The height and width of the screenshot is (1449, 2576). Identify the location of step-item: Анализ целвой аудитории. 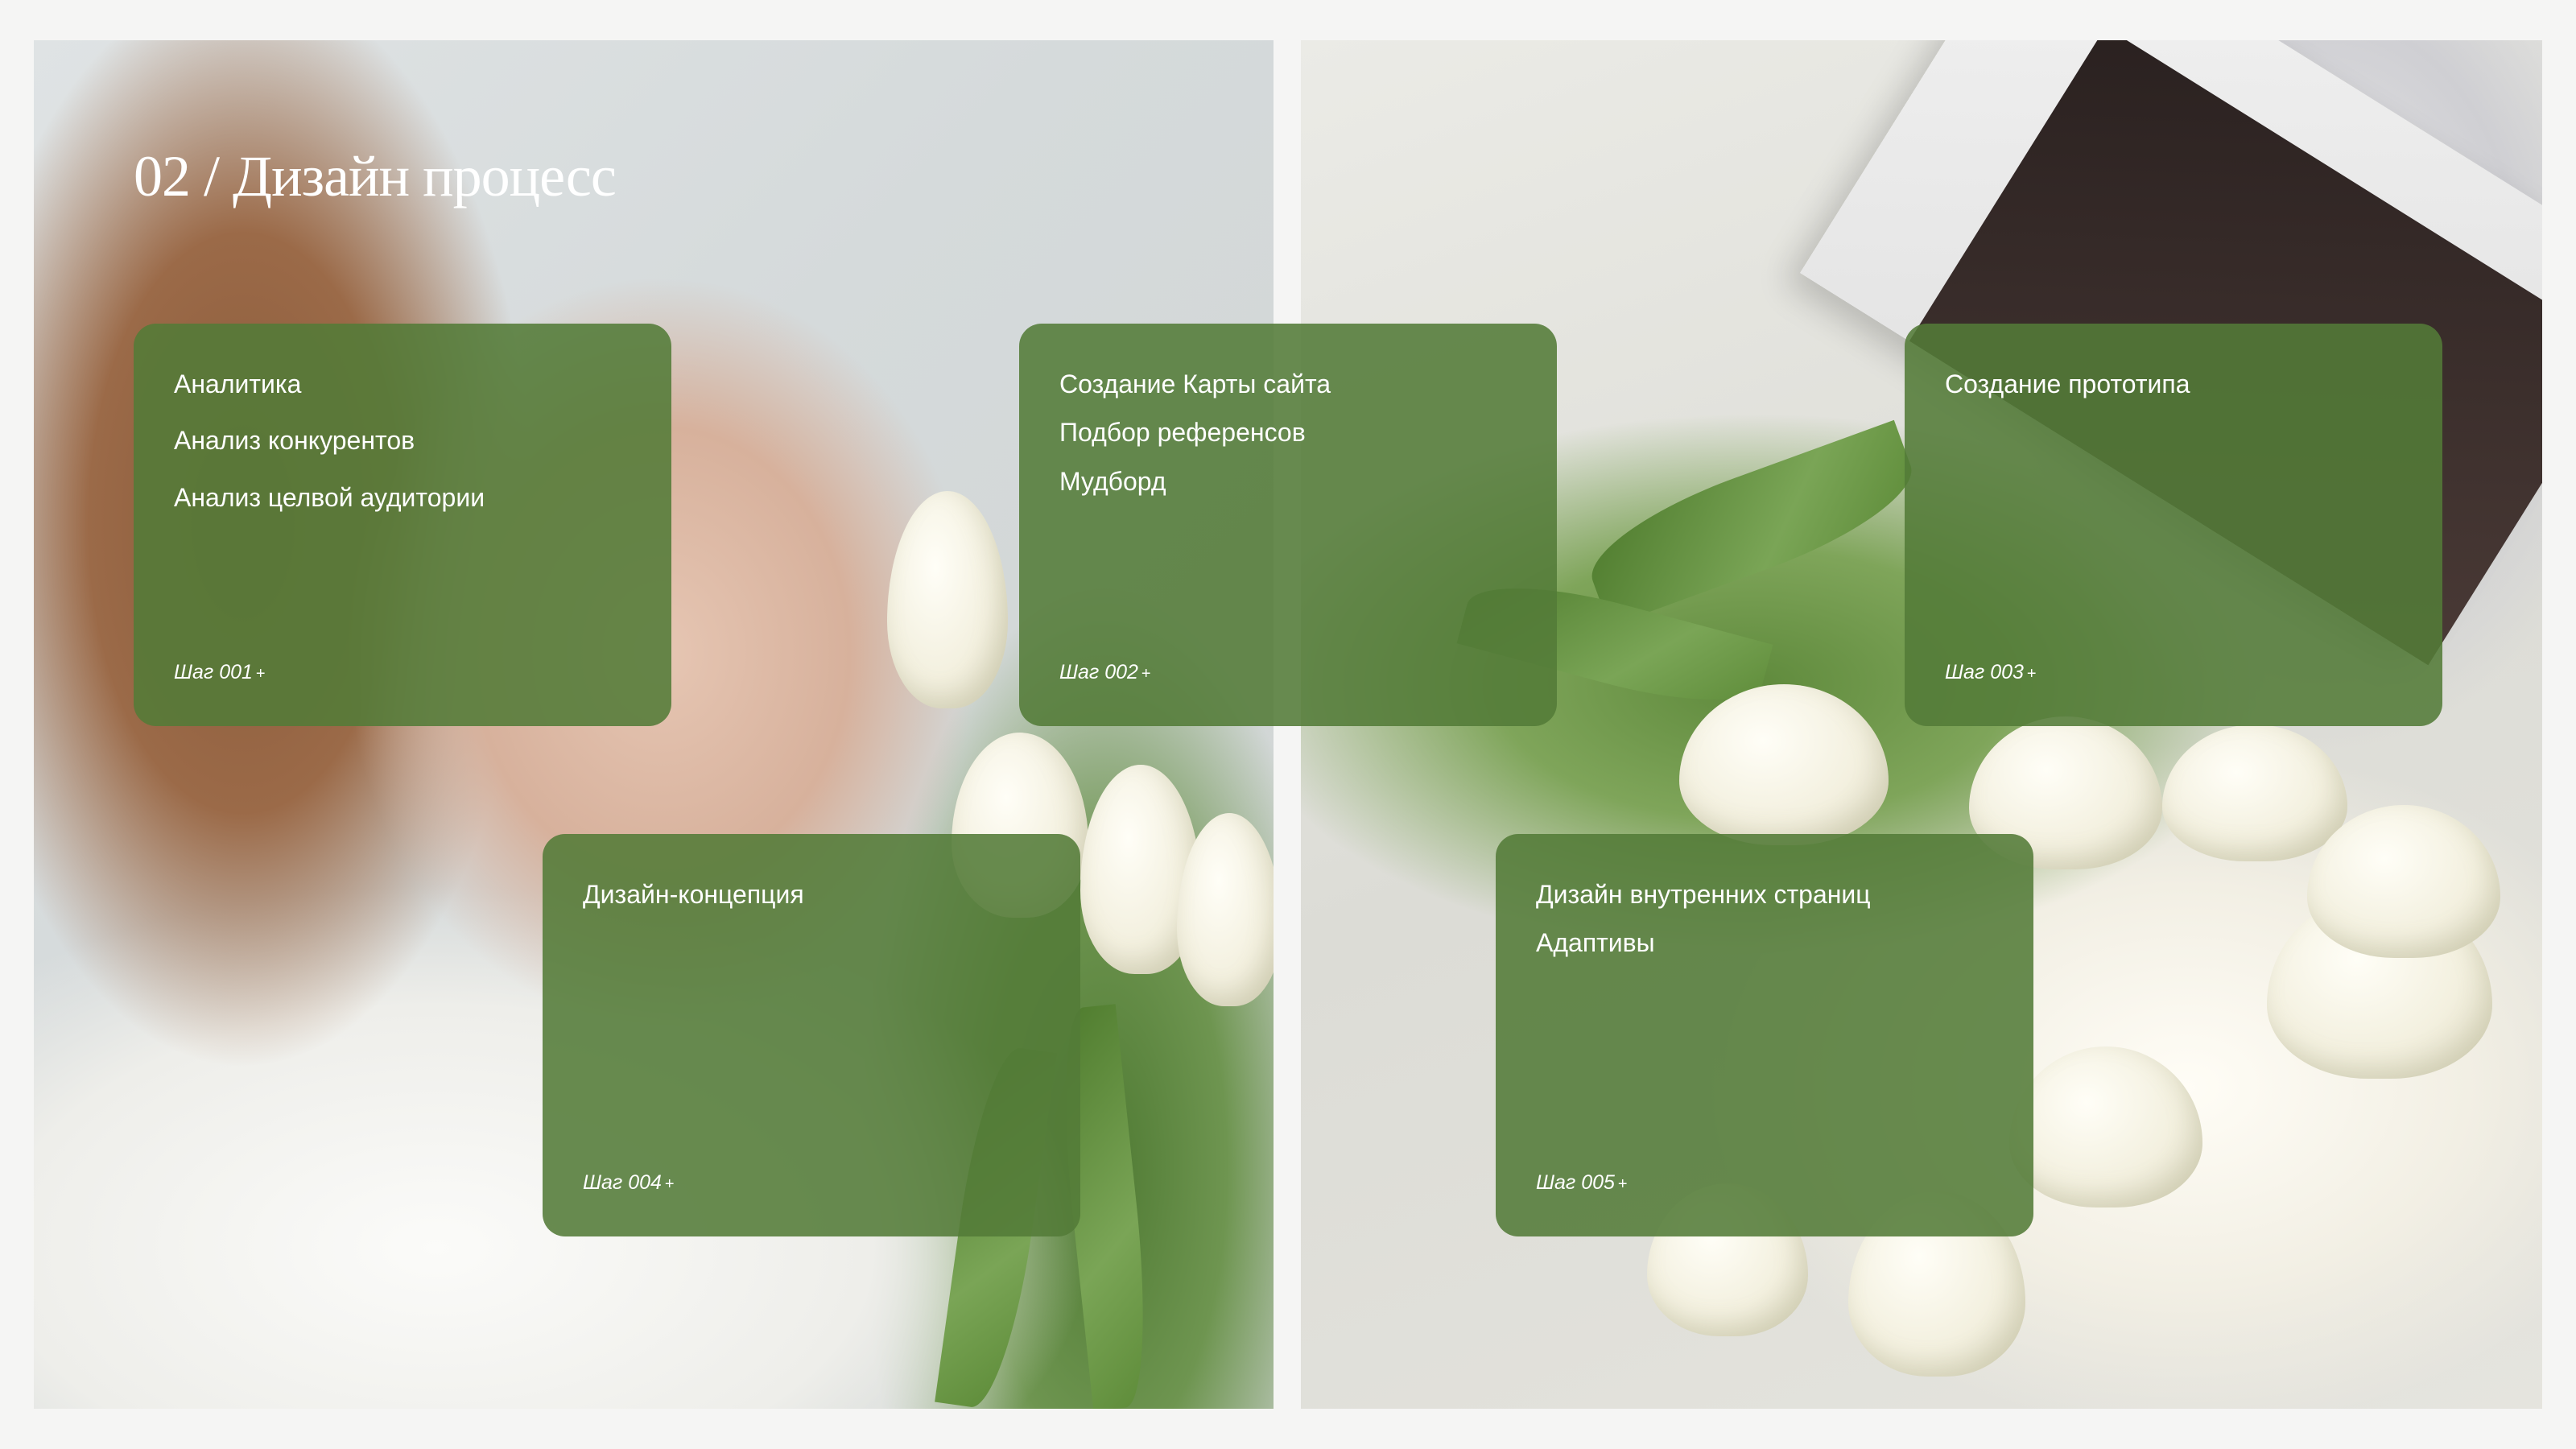
(329, 497).